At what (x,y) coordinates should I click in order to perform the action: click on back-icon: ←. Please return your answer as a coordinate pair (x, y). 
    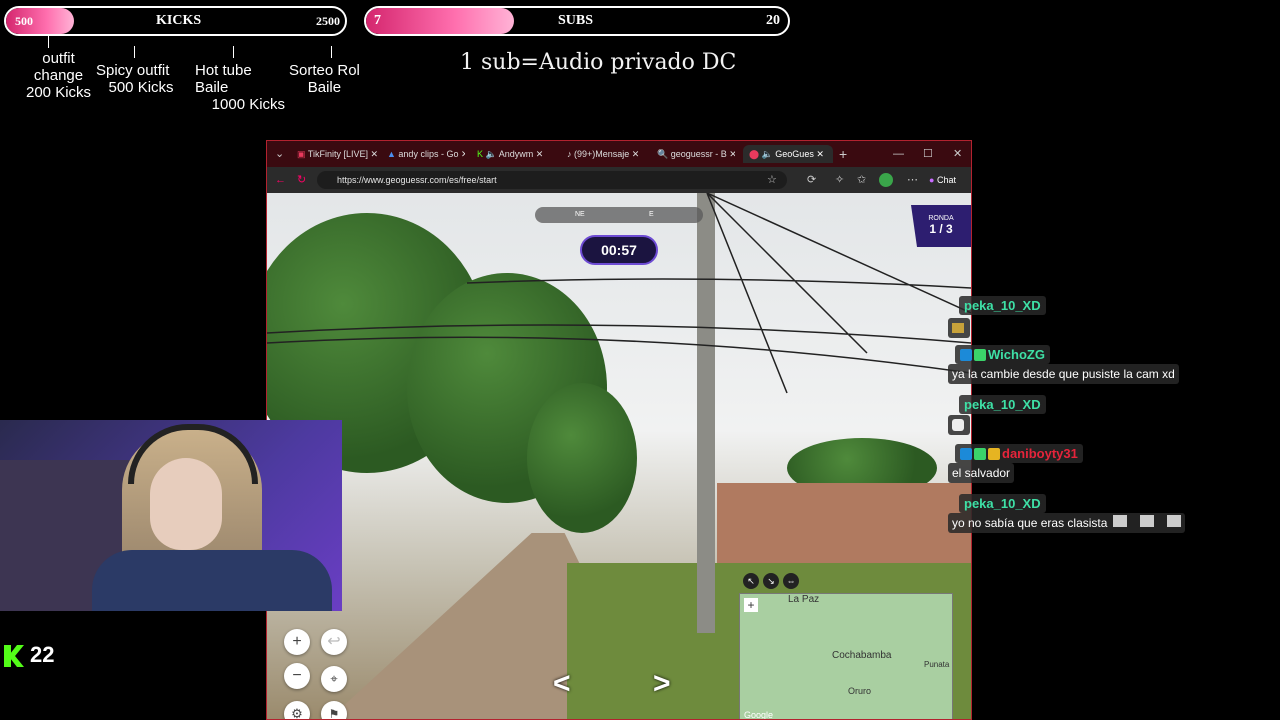
    Looking at the image, I should click on (280, 180).